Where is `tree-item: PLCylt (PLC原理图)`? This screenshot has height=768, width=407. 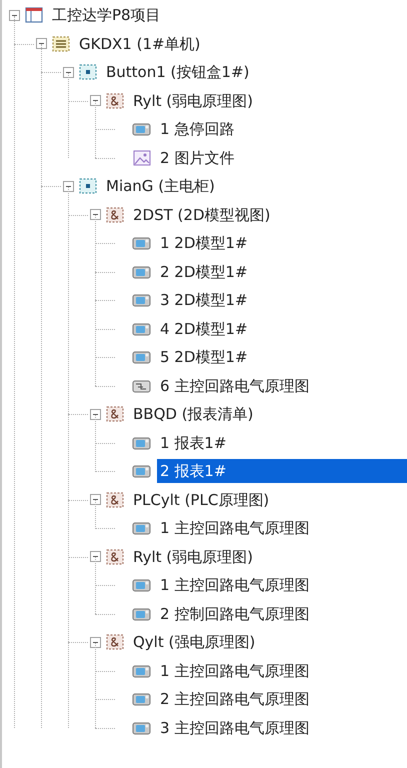
tree-item: PLCylt (PLC原理图) is located at coordinates (201, 500).